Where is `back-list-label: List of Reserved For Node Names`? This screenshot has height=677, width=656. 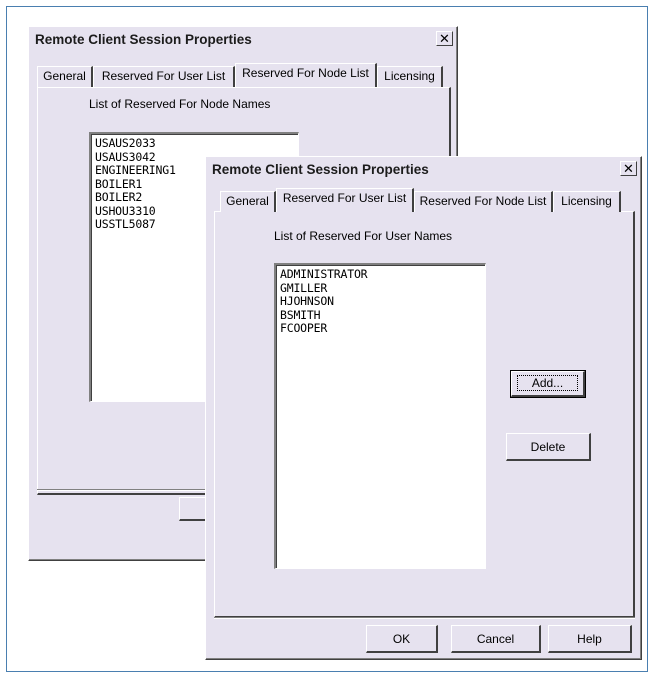
back-list-label: List of Reserved For Node Names is located at coordinates (180, 104).